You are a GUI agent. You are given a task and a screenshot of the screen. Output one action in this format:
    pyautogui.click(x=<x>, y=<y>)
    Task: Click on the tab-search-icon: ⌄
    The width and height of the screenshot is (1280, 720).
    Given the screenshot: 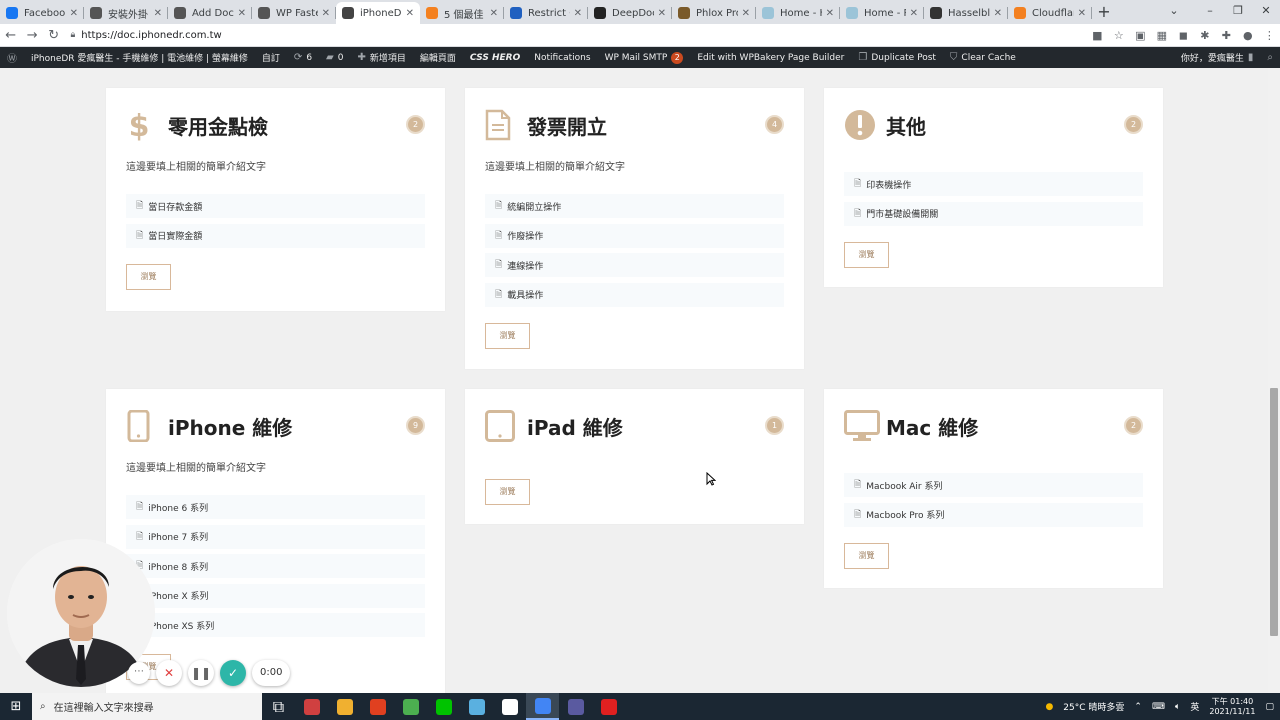 What is the action you would take?
    pyautogui.click(x=1174, y=12)
    